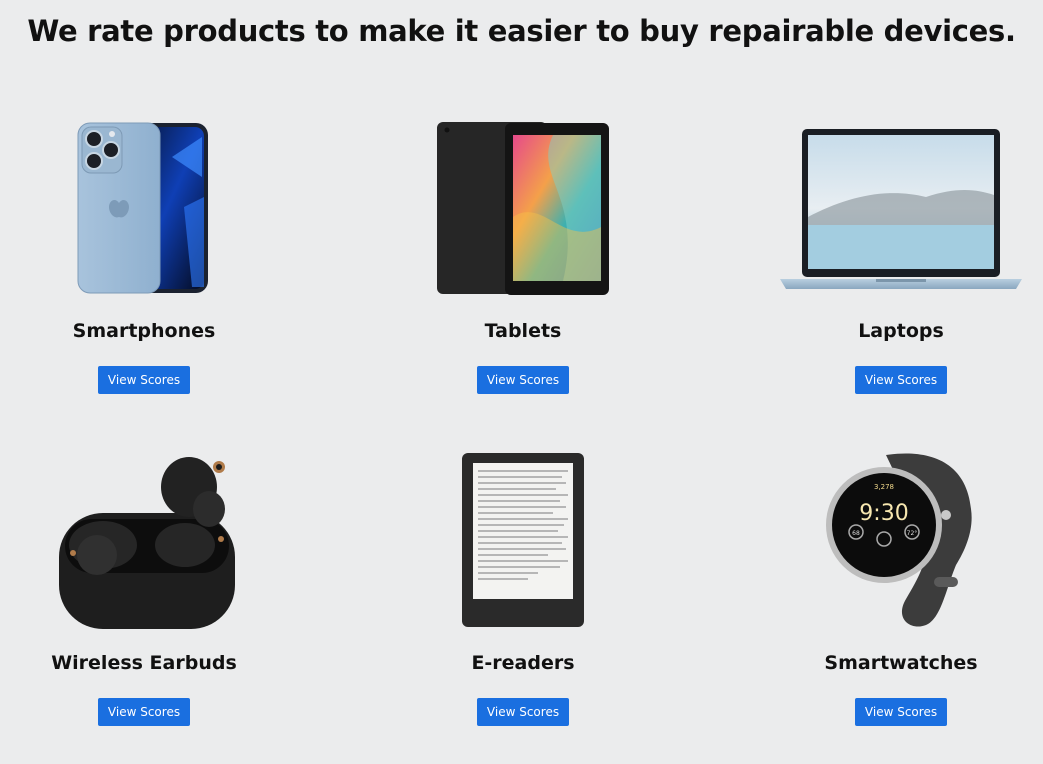  What do you see at coordinates (901, 331) in the screenshot?
I see `category-name: Laptops` at bounding box center [901, 331].